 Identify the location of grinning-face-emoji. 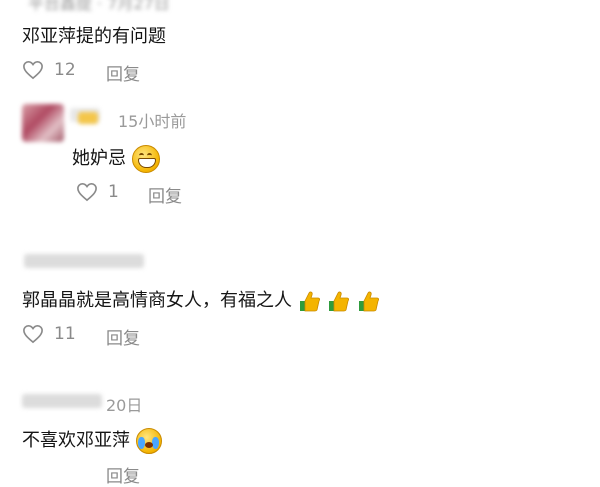
(145, 159).